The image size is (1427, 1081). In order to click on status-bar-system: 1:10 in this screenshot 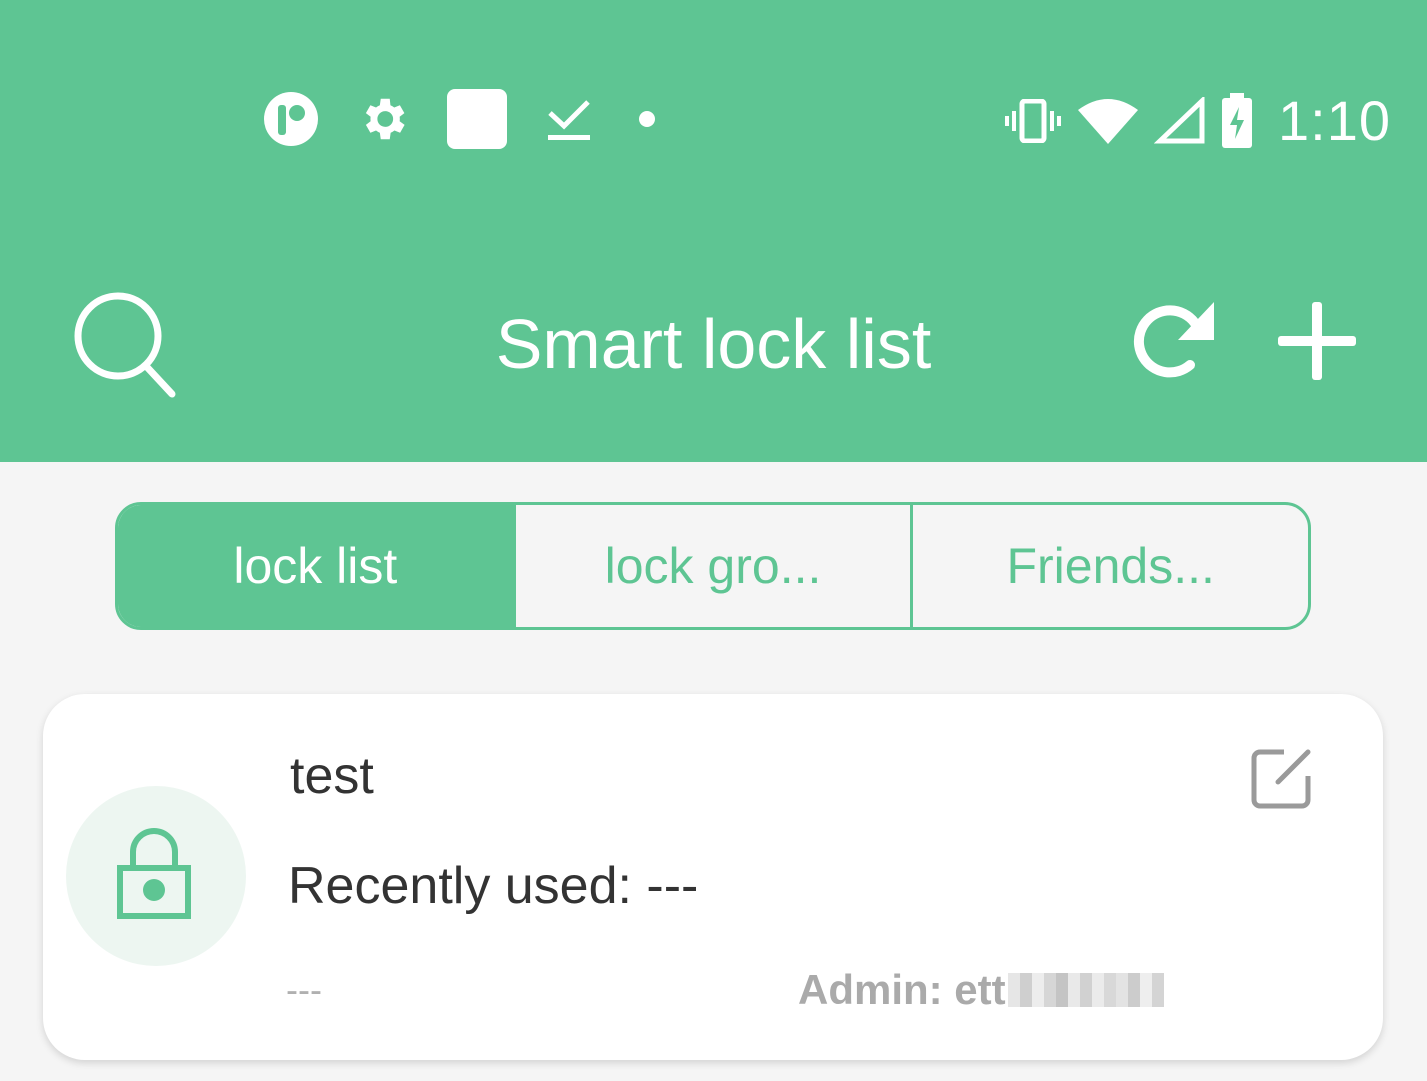, I will do `click(1197, 120)`.